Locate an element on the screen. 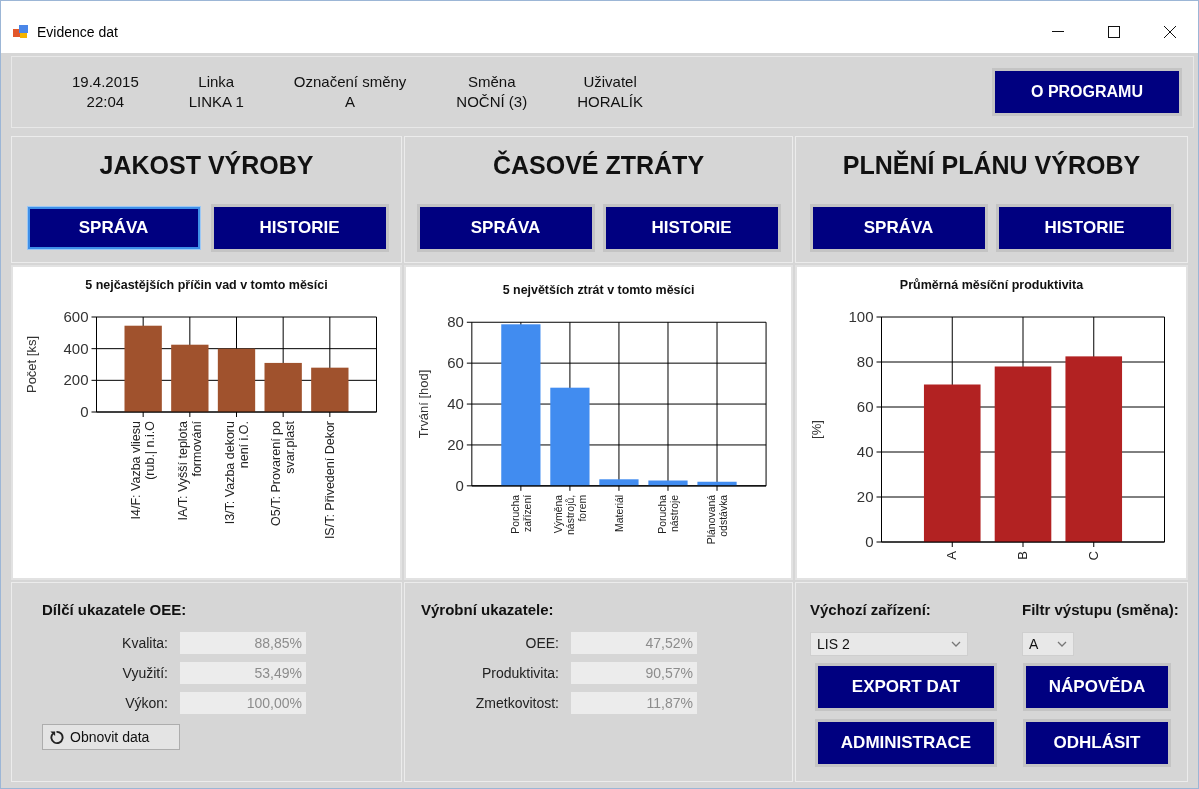 Image resolution: width=1199 pixels, height=789 pixels. category-label: Materiál is located at coordinates (619, 513).